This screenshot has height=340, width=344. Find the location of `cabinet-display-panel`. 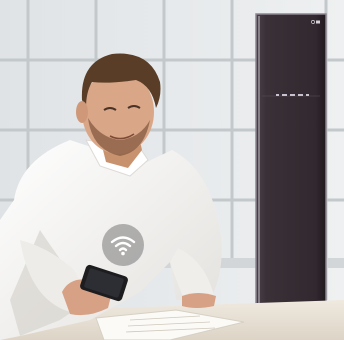

cabinet-display-panel is located at coordinates (292, 95).